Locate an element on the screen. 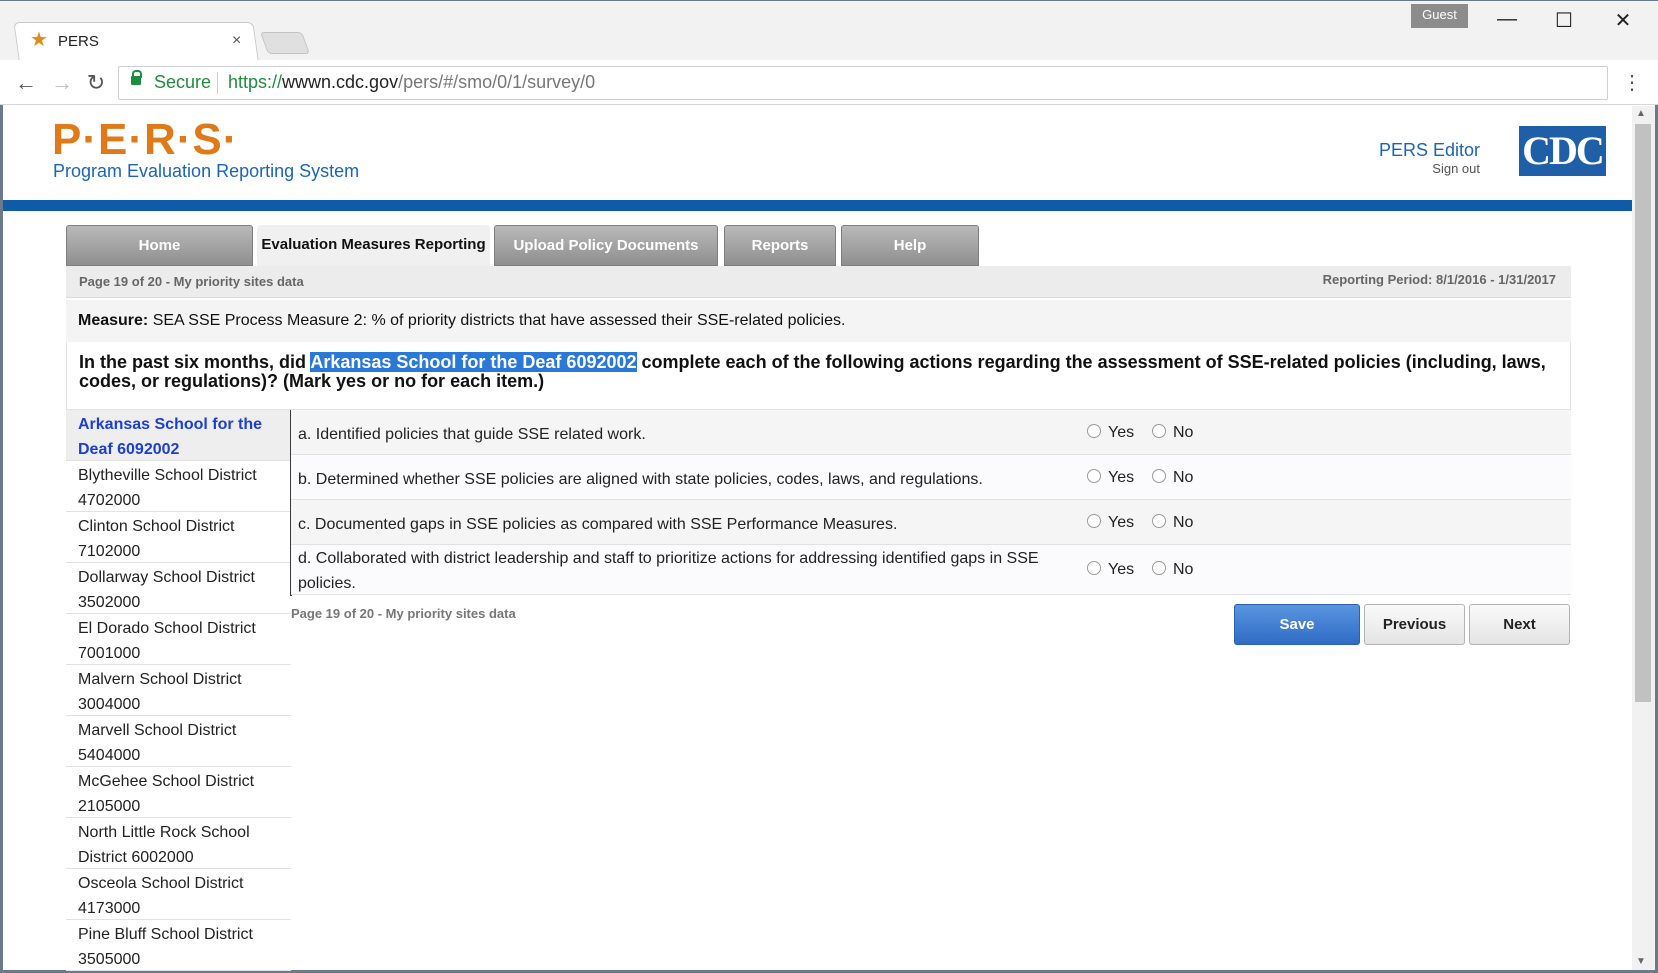 The width and height of the screenshot is (1658, 973). pers-logo: P·E·R·S· is located at coordinates (145, 139).